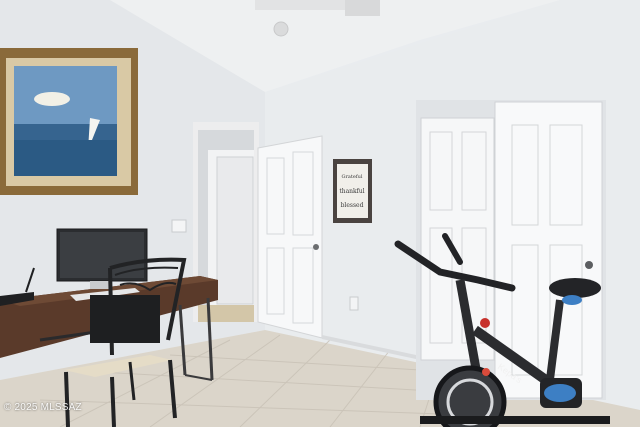  Describe the element at coordinates (69, 121) in the screenshot. I see `framed-sailboat-painting` at that location.